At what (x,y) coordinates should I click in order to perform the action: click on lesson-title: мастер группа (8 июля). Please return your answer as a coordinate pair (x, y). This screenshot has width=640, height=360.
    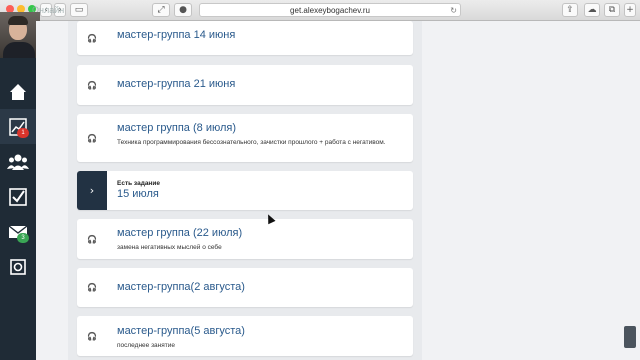
    Looking at the image, I should click on (177, 128).